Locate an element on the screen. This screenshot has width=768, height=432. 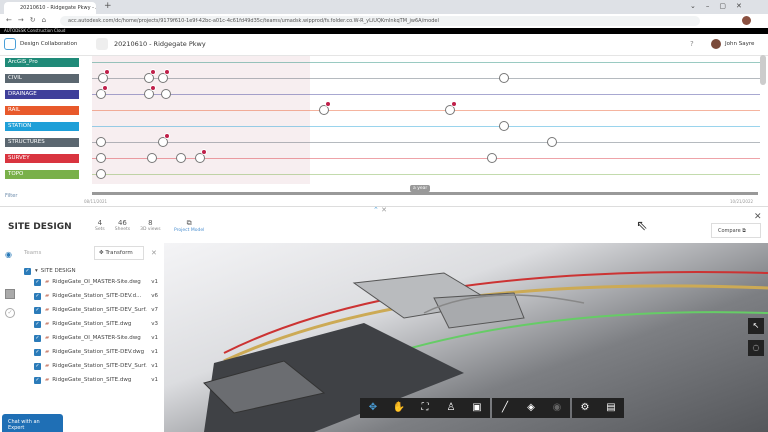
team-label: CIVIL is located at coordinates (42, 78).